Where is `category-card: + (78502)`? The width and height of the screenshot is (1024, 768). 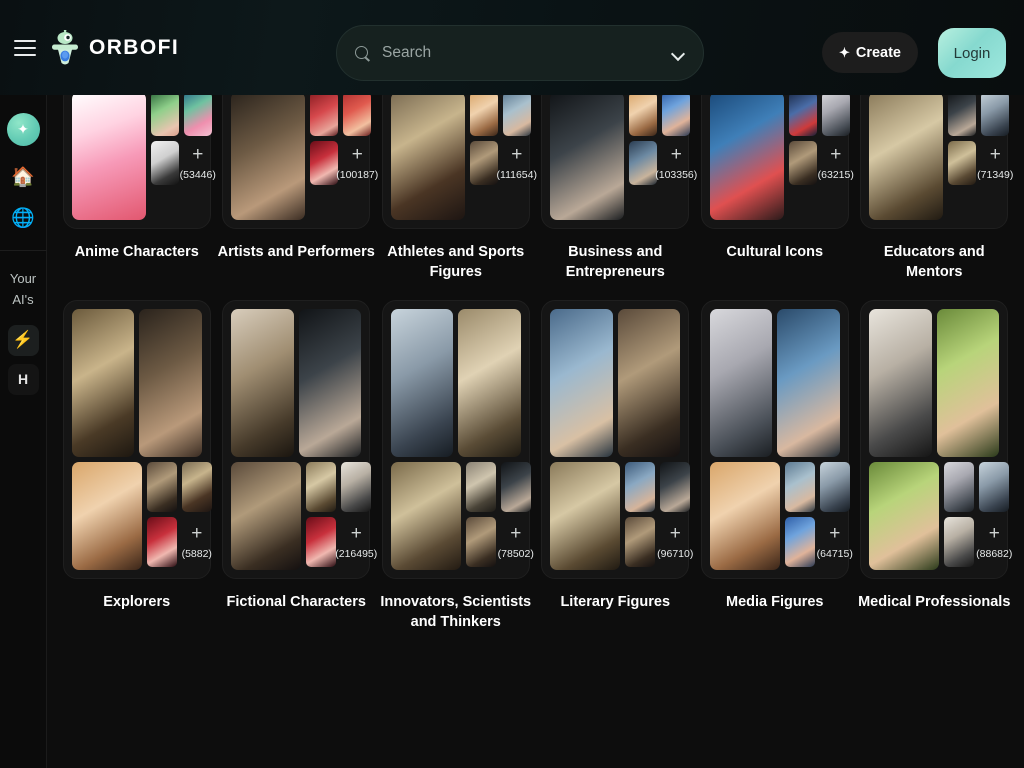 category-card: + (78502) is located at coordinates (457, 440).